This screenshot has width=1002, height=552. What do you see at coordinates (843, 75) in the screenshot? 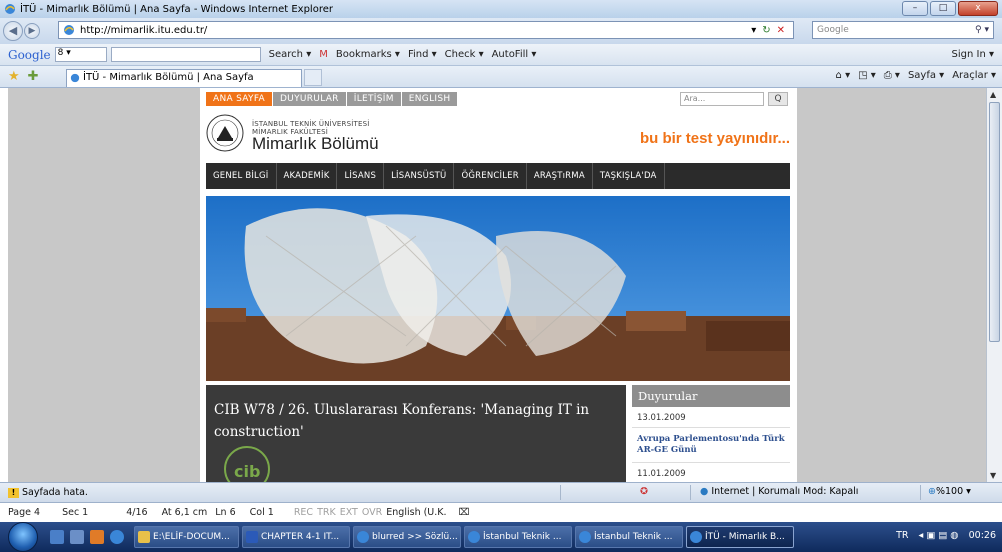
I see `home-icon: ⌂ ▾` at bounding box center [843, 75].